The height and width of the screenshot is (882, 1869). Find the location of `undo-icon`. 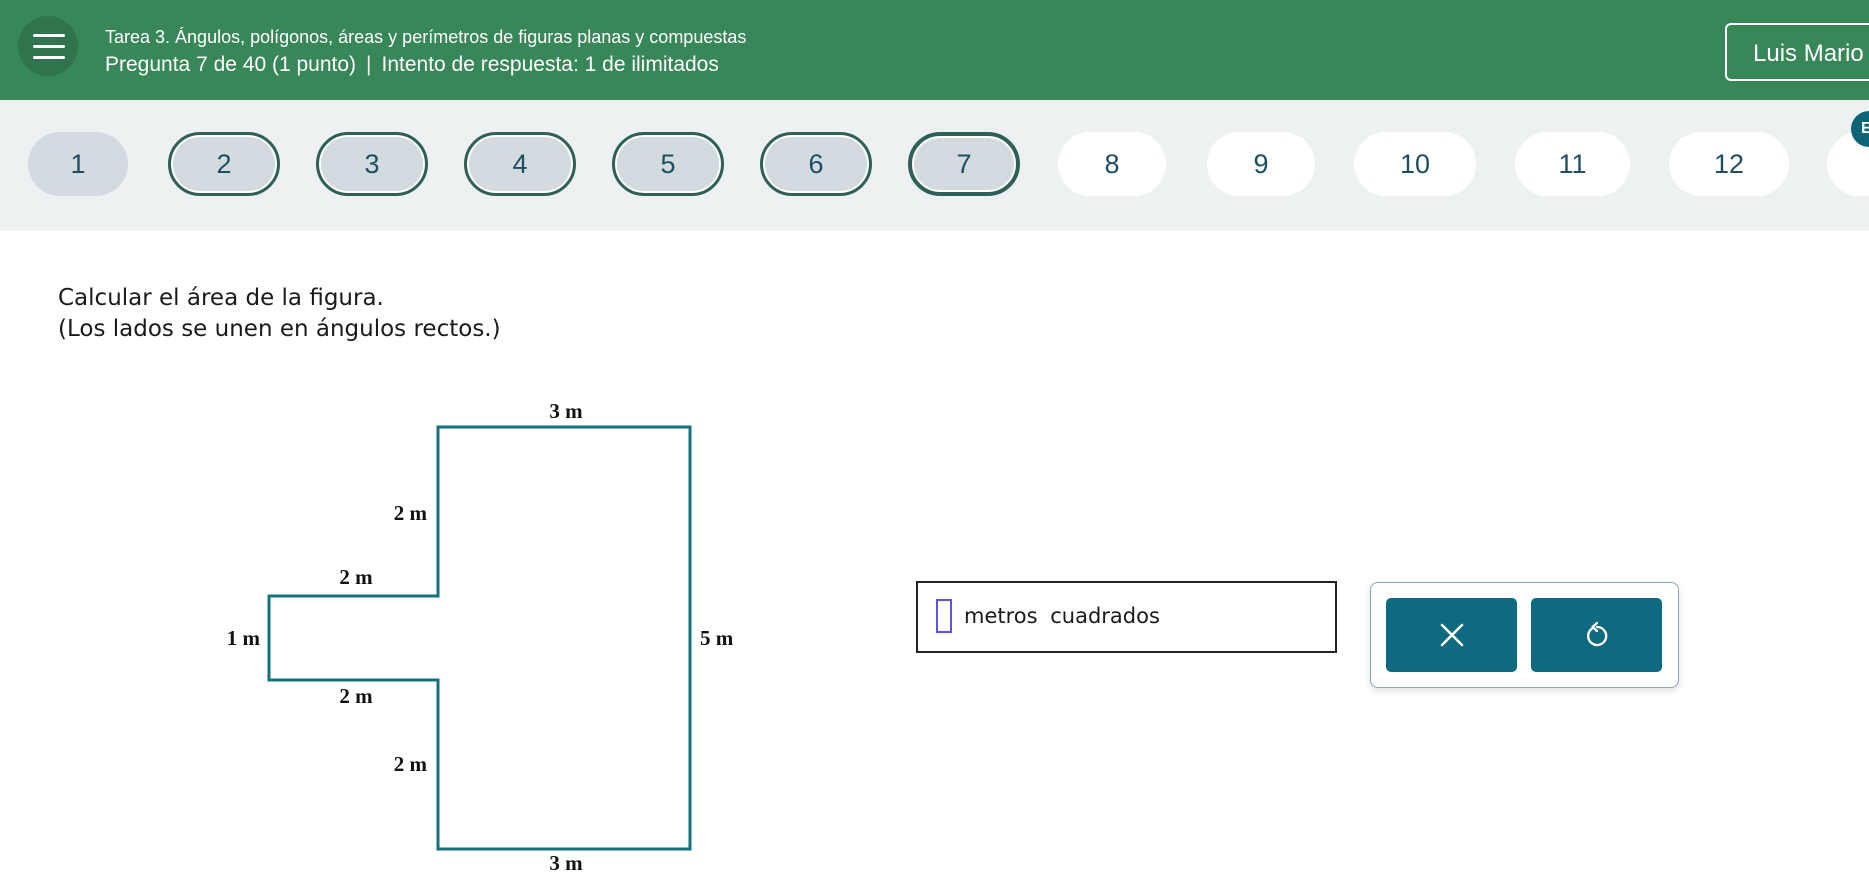

undo-icon is located at coordinates (1596, 634).